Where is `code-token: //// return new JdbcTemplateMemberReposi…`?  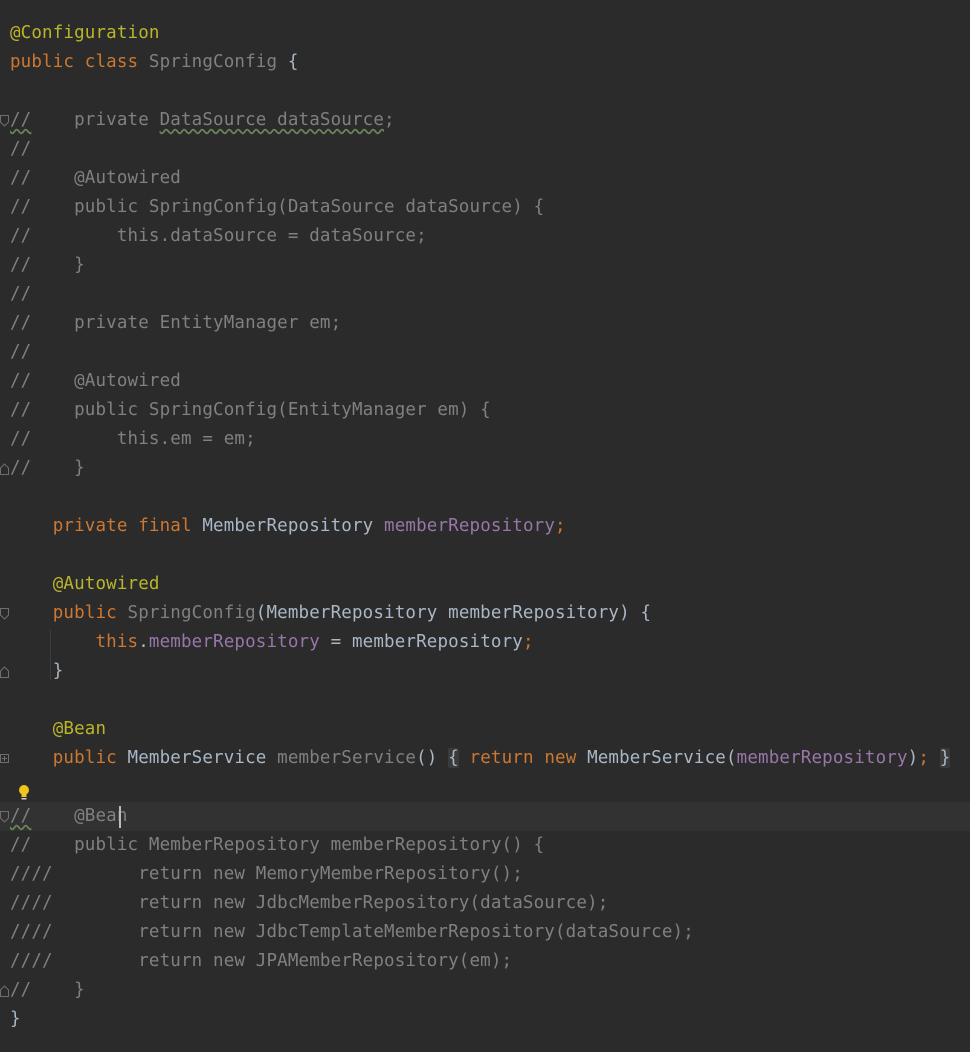 code-token: //// return new JdbcTemplateMemberReposi… is located at coordinates (352, 932).